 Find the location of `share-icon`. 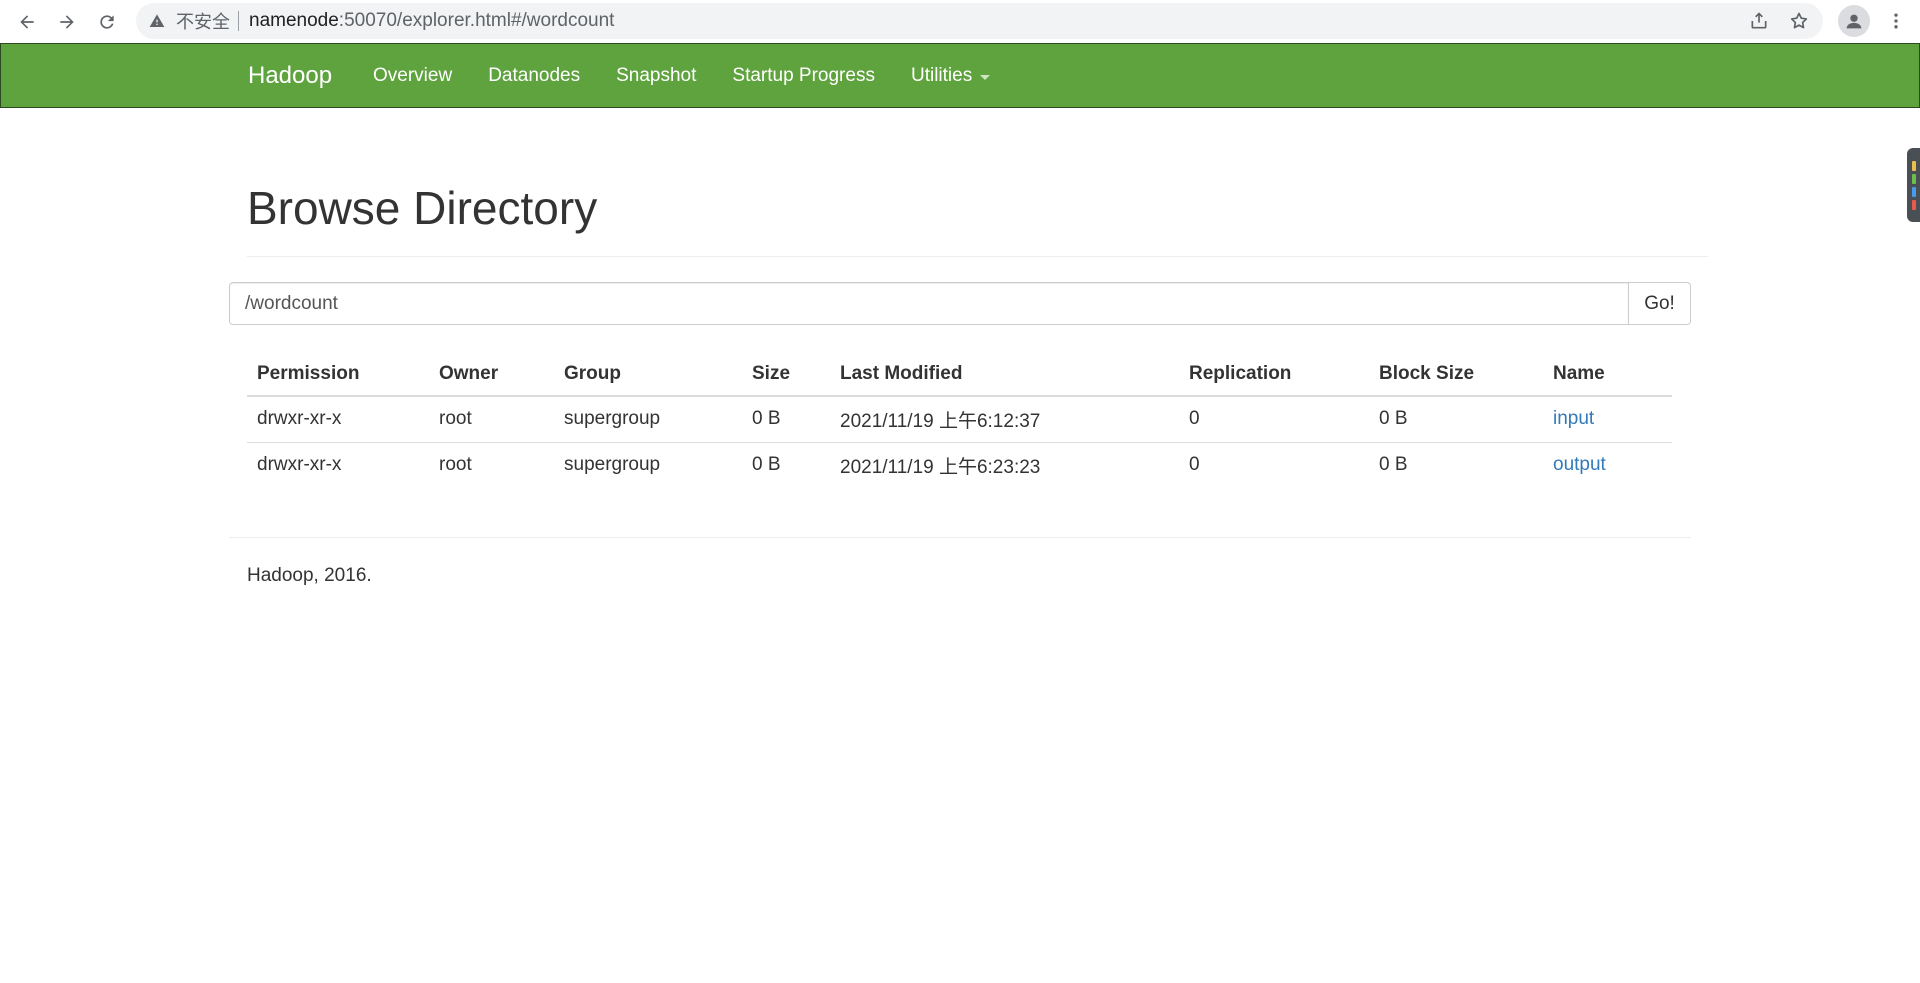

share-icon is located at coordinates (1759, 21).